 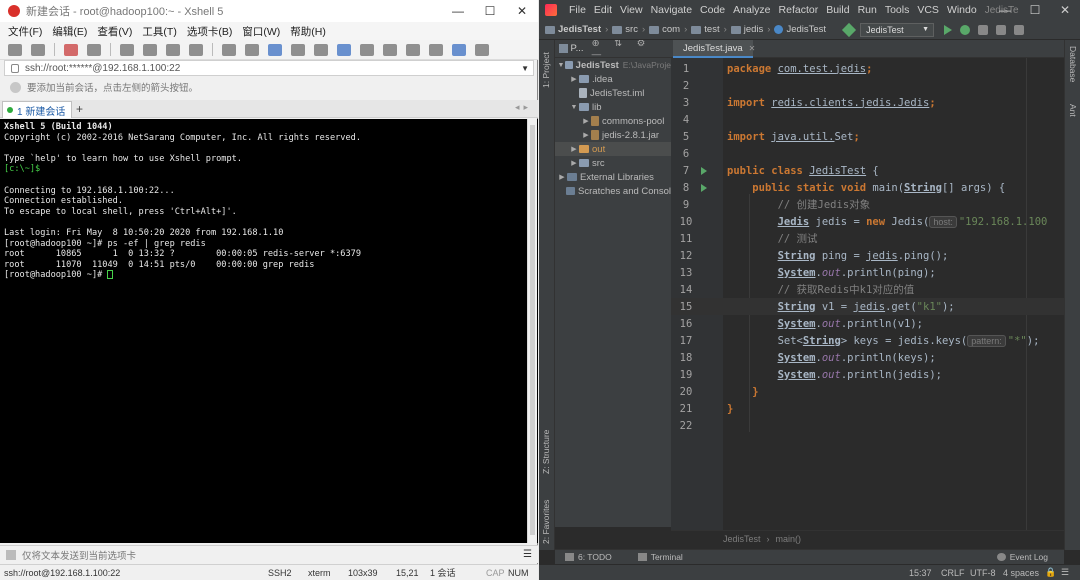 I want to click on help-icon, so click(x=459, y=49).